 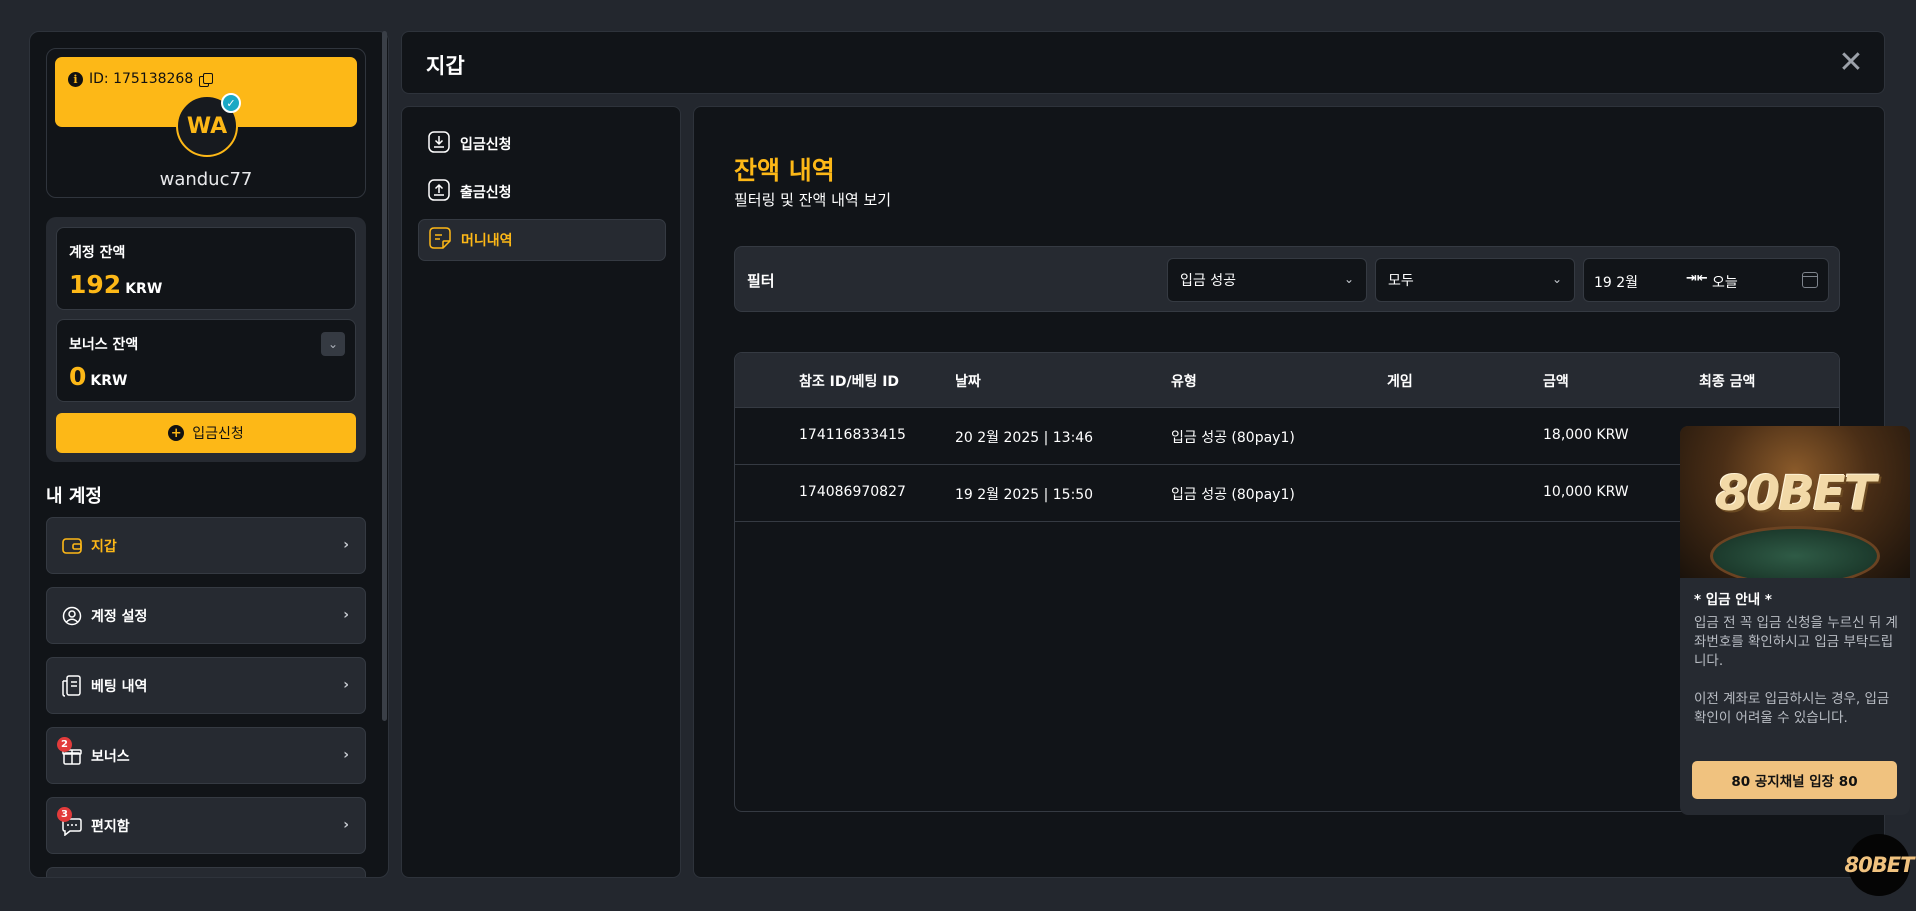 I want to click on casino-table-graphic, so click(x=1795, y=552).